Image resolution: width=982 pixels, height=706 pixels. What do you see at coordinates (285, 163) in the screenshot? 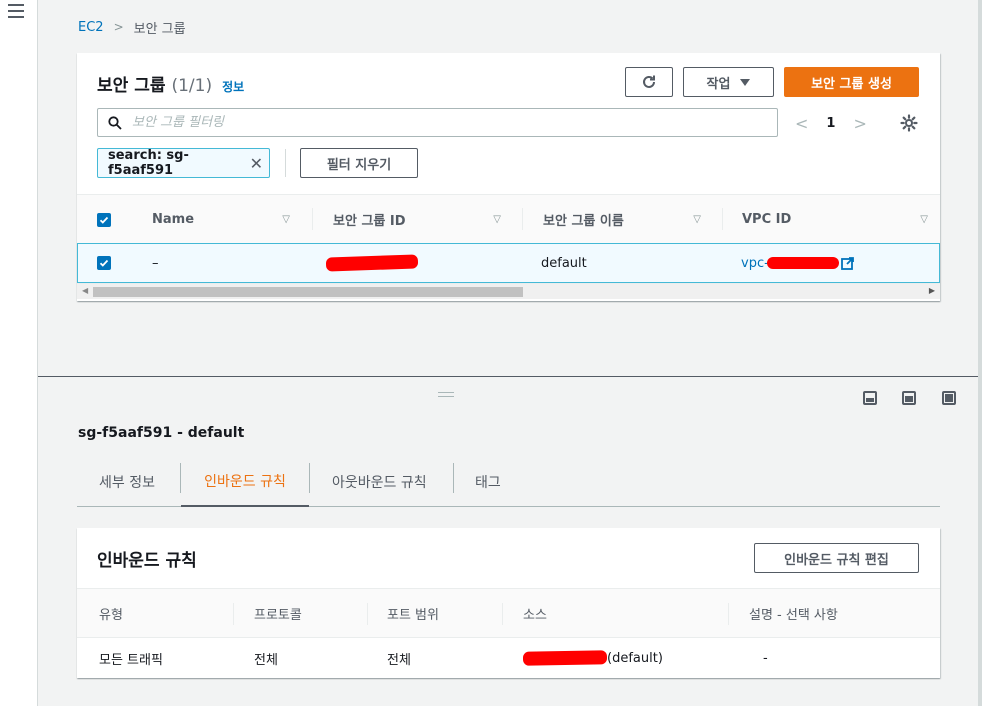
I see `divider` at bounding box center [285, 163].